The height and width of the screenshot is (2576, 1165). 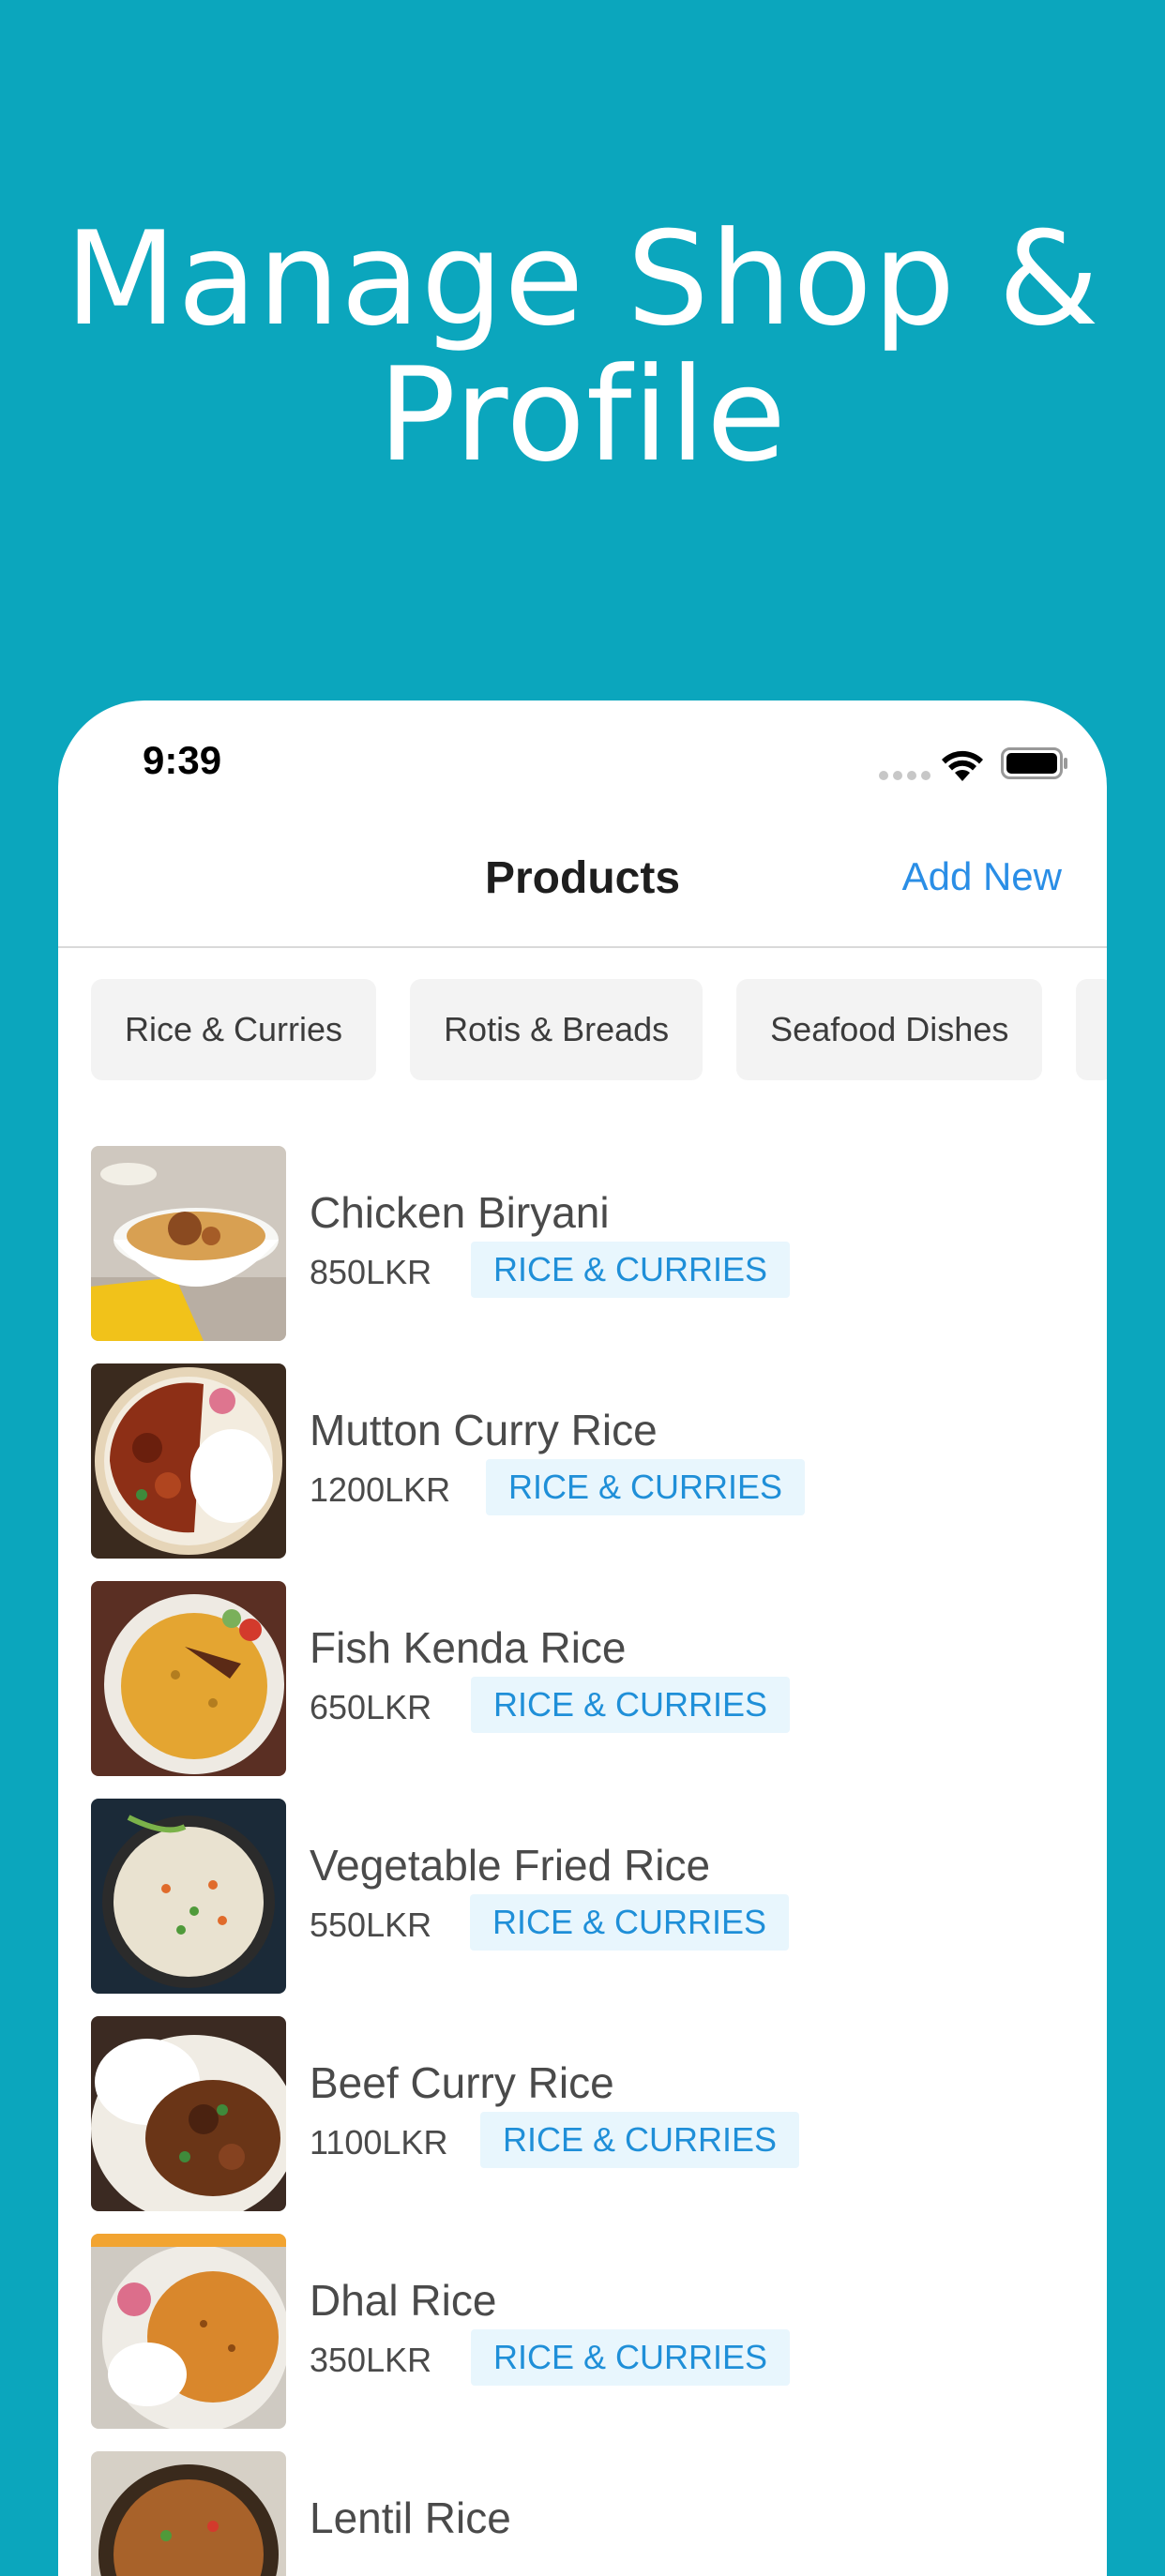 What do you see at coordinates (371, 1272) in the screenshot?
I see `product-price: 850LKR` at bounding box center [371, 1272].